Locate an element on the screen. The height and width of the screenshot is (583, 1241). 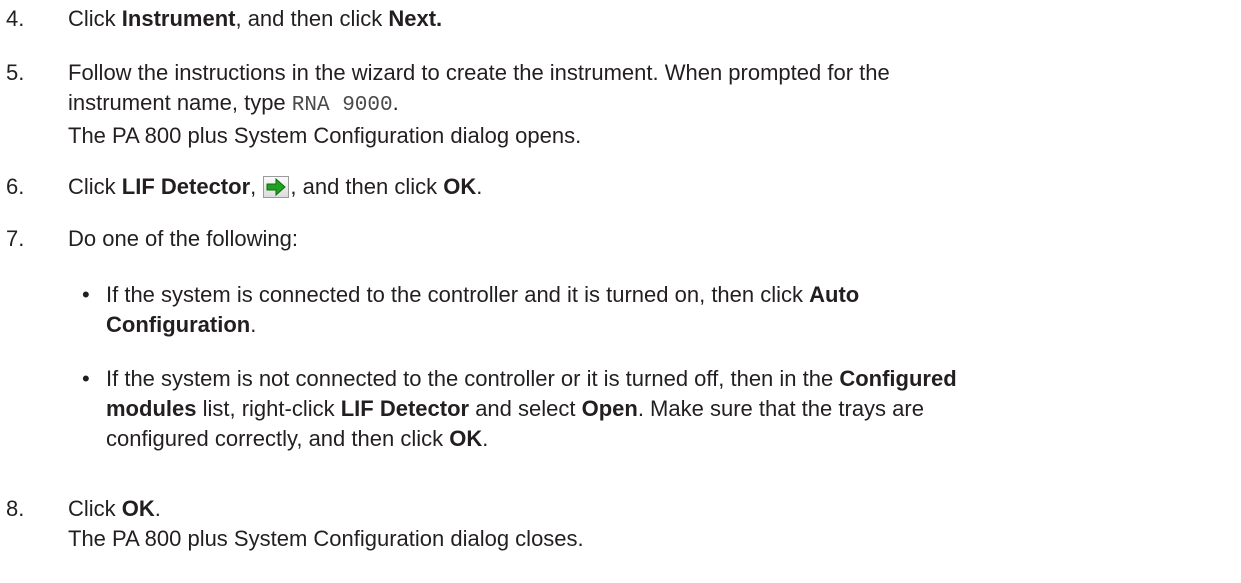
step-text: Do one of the following: is located at coordinates (183, 238).